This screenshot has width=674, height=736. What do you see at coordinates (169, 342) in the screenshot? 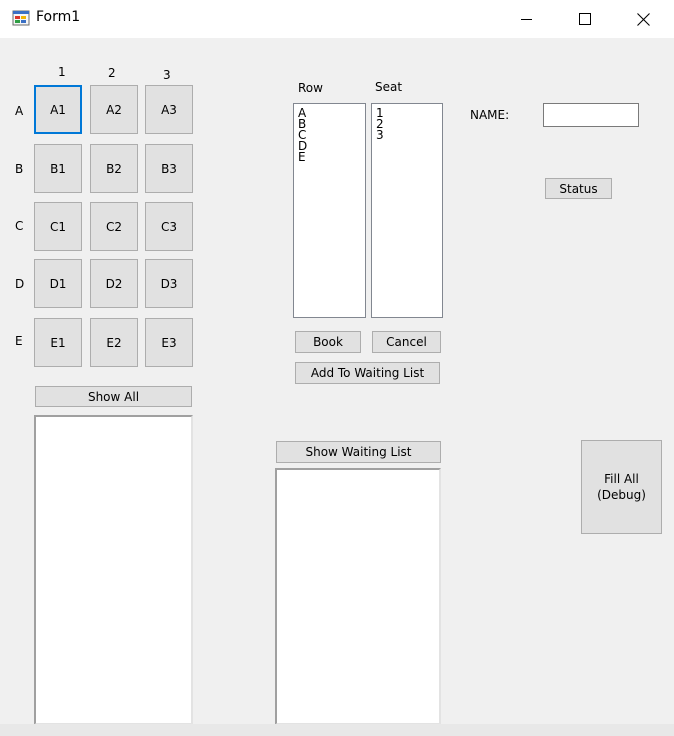
I see `seat-button-e3: E3` at bounding box center [169, 342].